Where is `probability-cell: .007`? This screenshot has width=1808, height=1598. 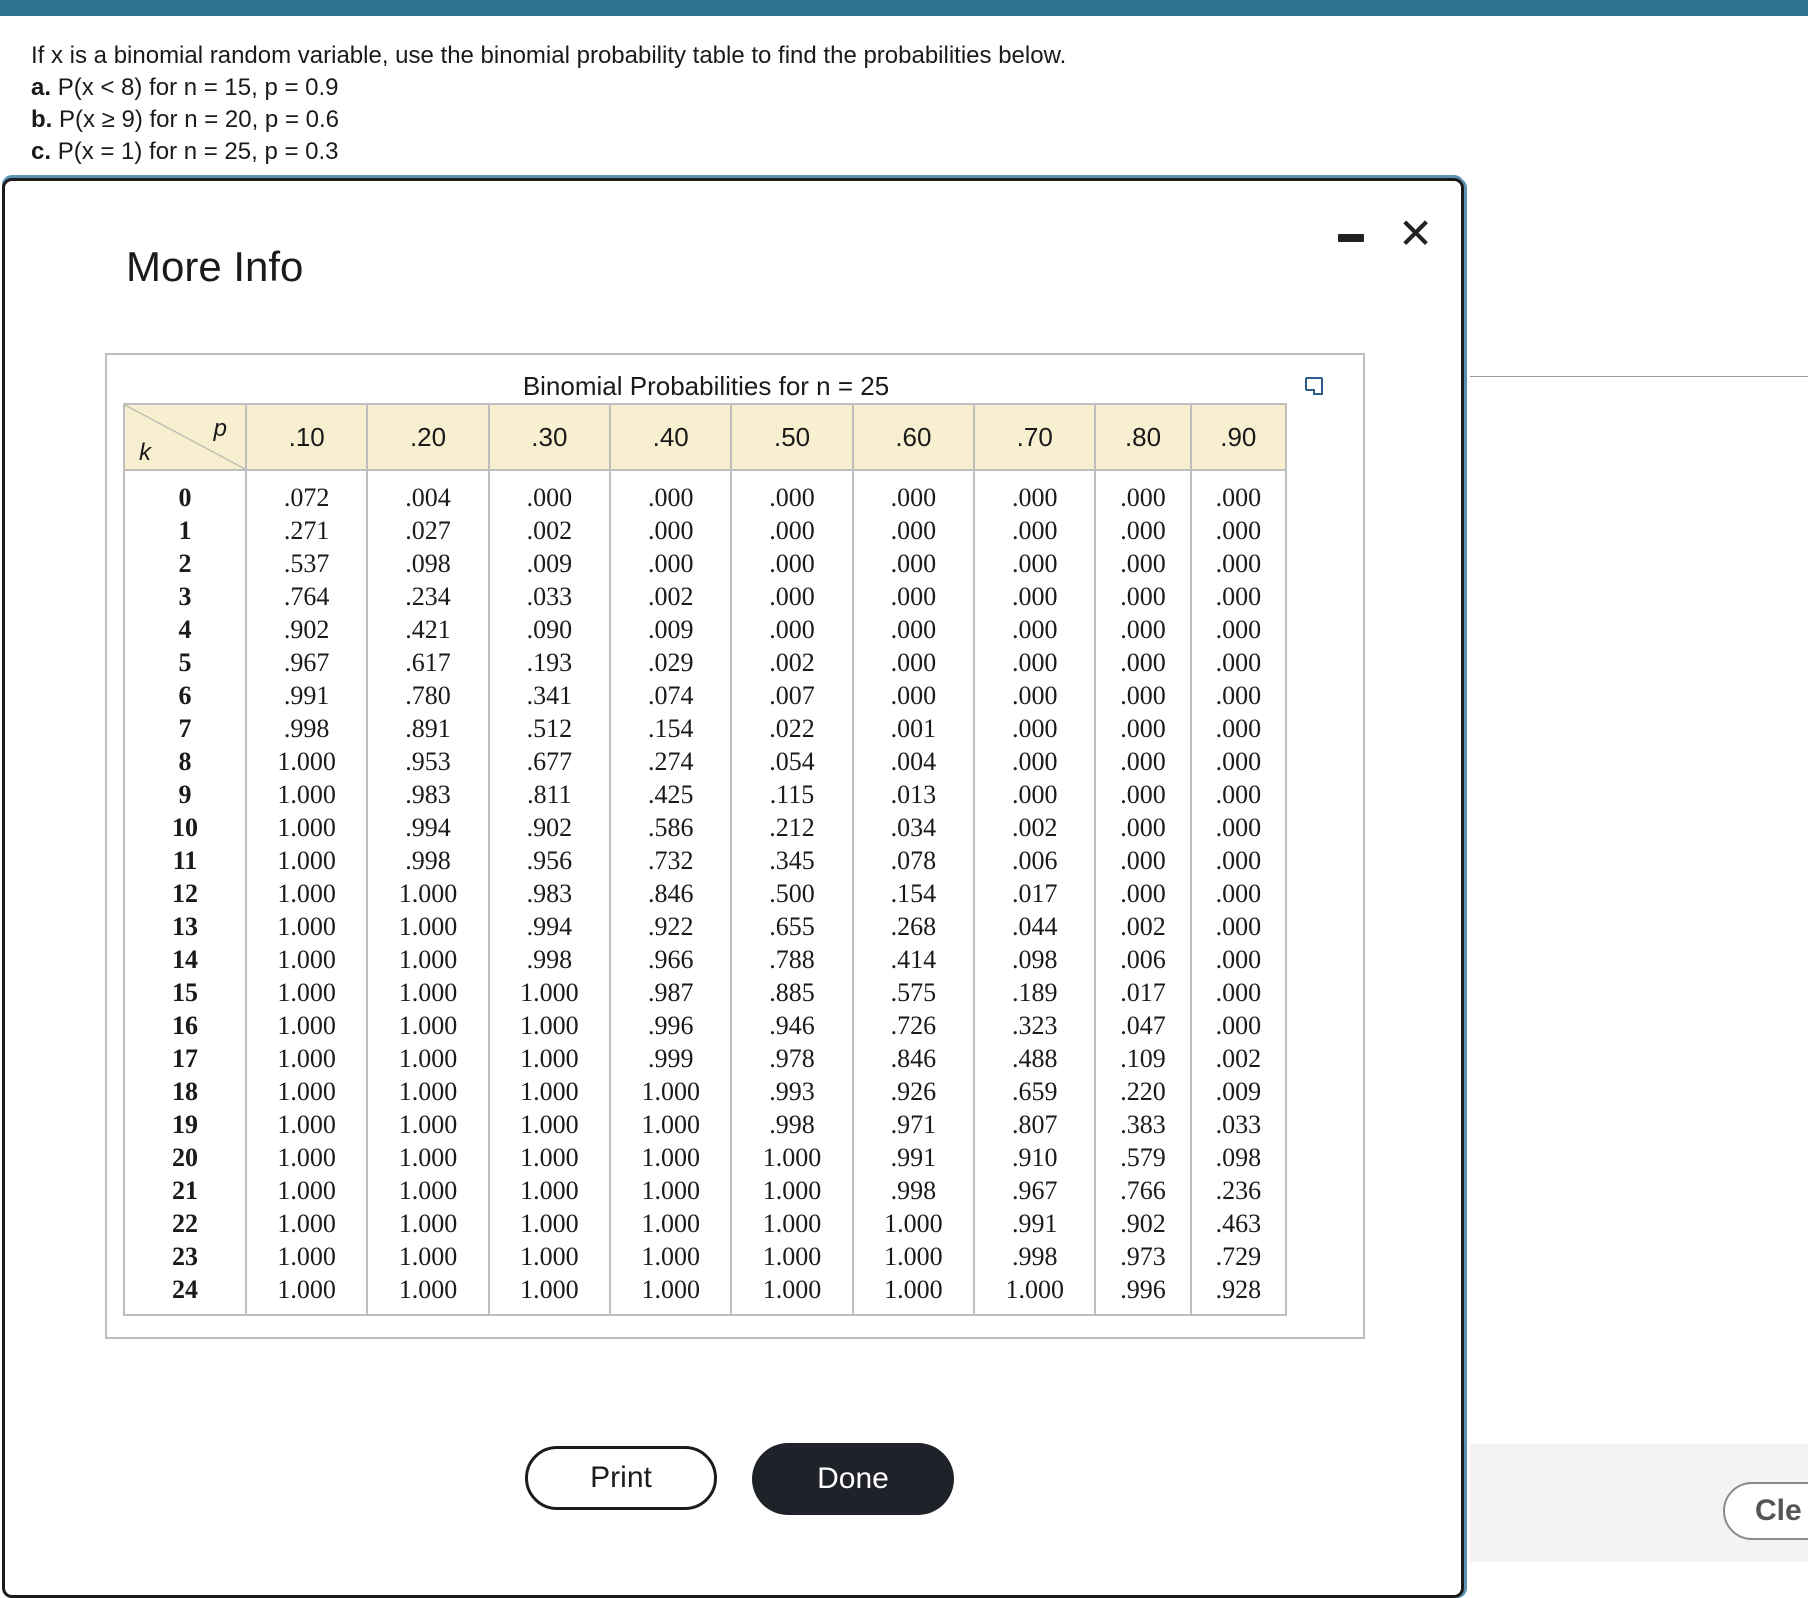 probability-cell: .007 is located at coordinates (792, 695).